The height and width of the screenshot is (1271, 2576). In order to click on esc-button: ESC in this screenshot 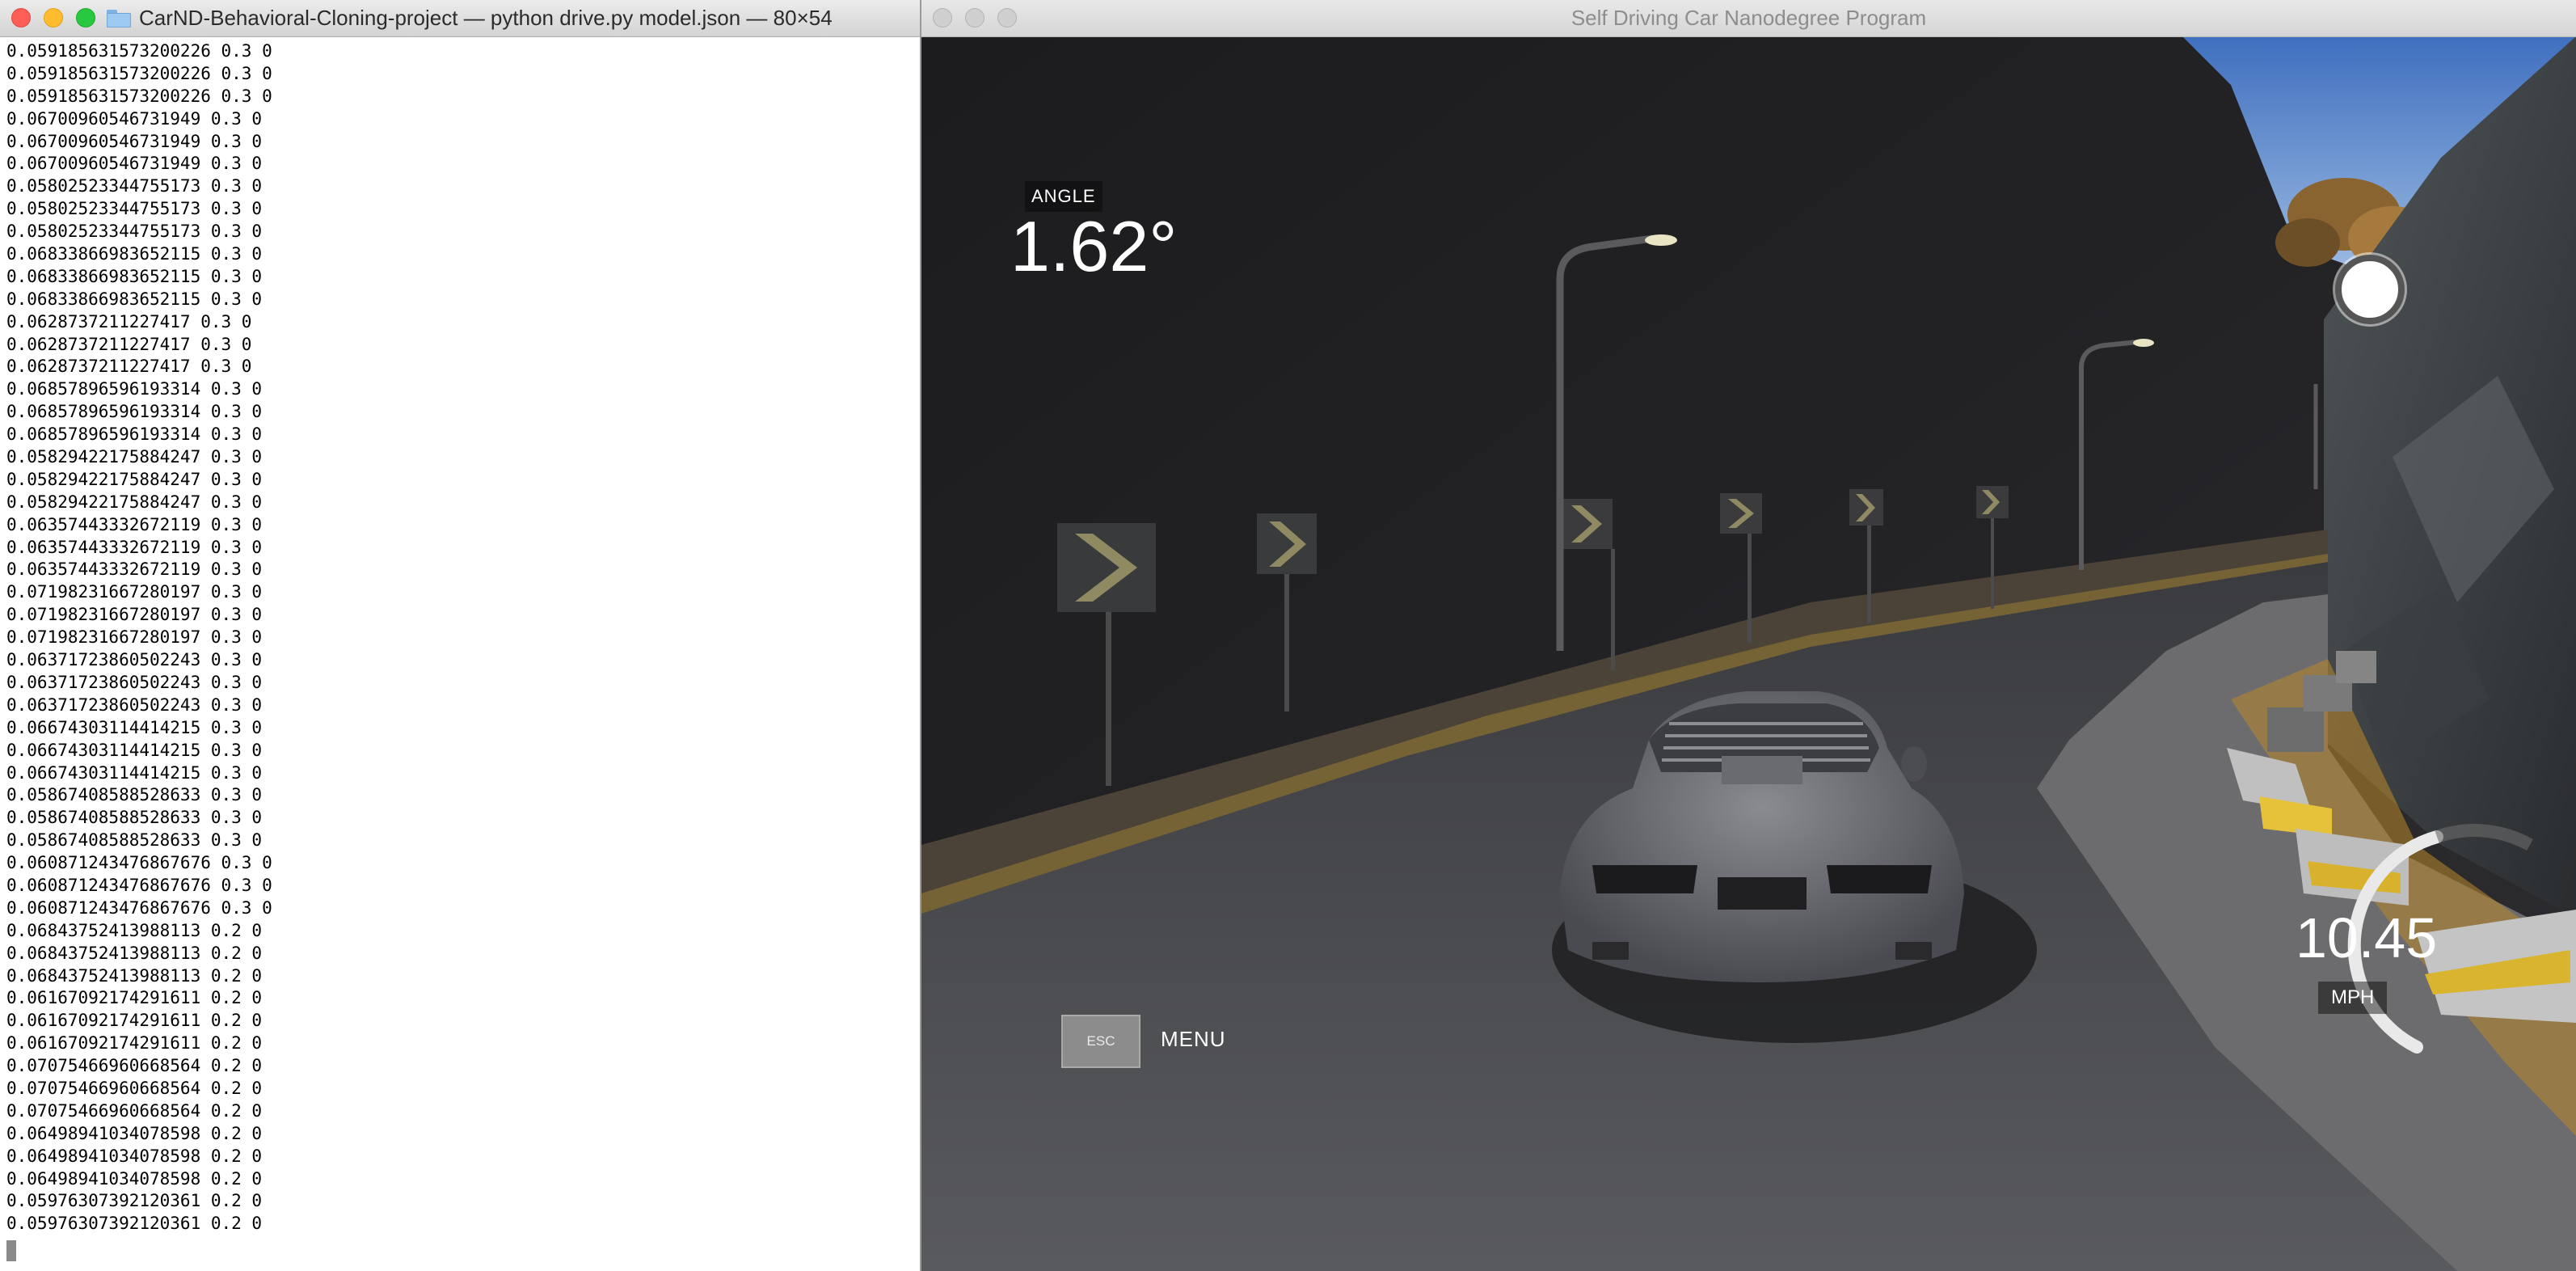, I will do `click(1100, 1041)`.